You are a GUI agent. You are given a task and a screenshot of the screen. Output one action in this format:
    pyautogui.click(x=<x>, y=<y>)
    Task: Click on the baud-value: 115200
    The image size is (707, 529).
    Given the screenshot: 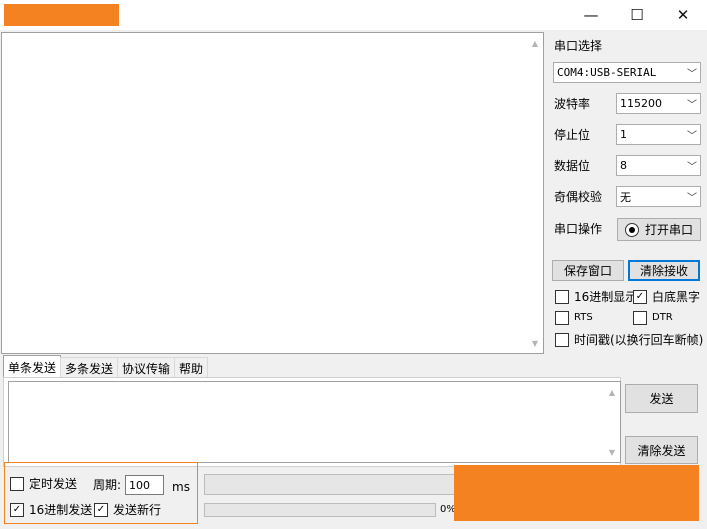 What is the action you would take?
    pyautogui.click(x=641, y=103)
    